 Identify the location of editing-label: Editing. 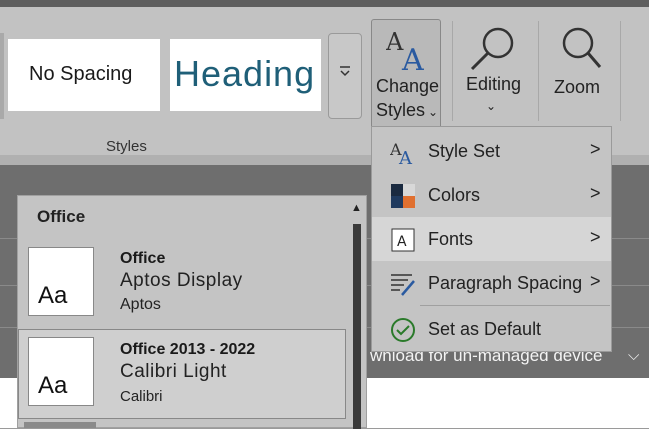
(494, 84).